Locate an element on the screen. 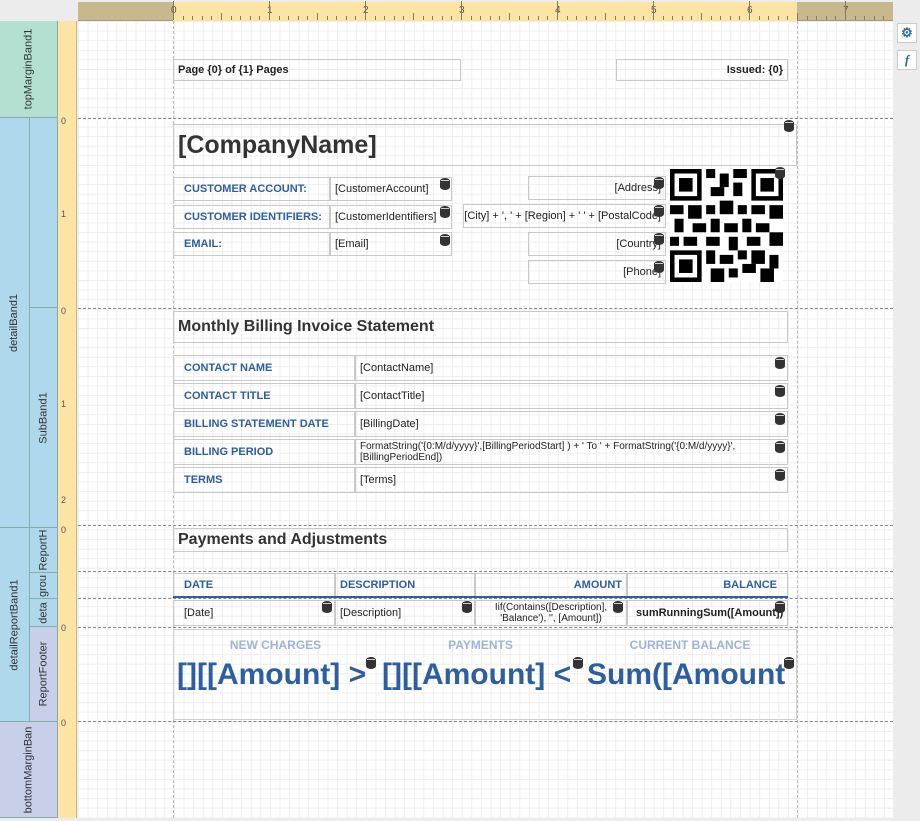 This screenshot has height=821, width=920. customer-identifiers-field: [CustomerIdentifiers] is located at coordinates (391, 217).